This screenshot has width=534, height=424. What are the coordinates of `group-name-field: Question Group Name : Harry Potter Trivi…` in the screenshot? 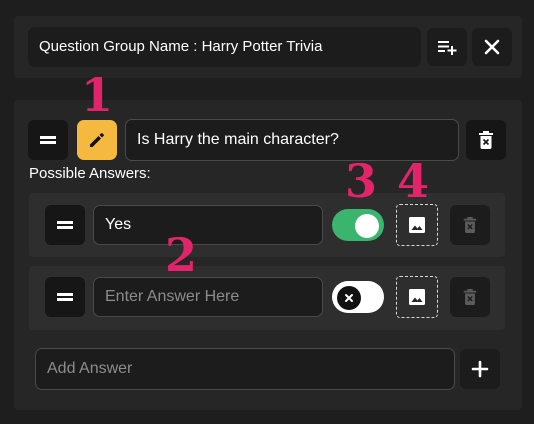 It's located at (224, 47).